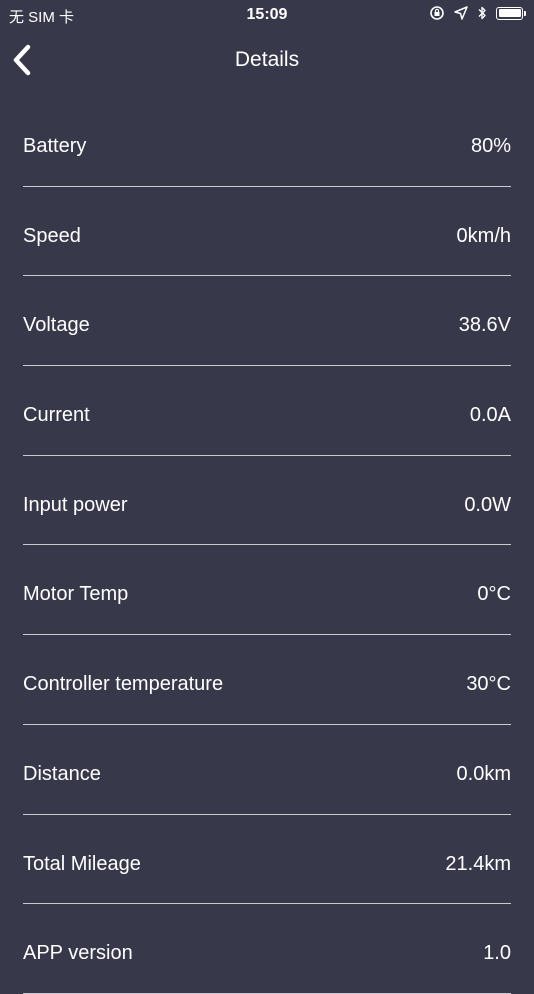 The width and height of the screenshot is (534, 994). What do you see at coordinates (267, 142) in the screenshot?
I see `detail-row-battery: Battery 80%` at bounding box center [267, 142].